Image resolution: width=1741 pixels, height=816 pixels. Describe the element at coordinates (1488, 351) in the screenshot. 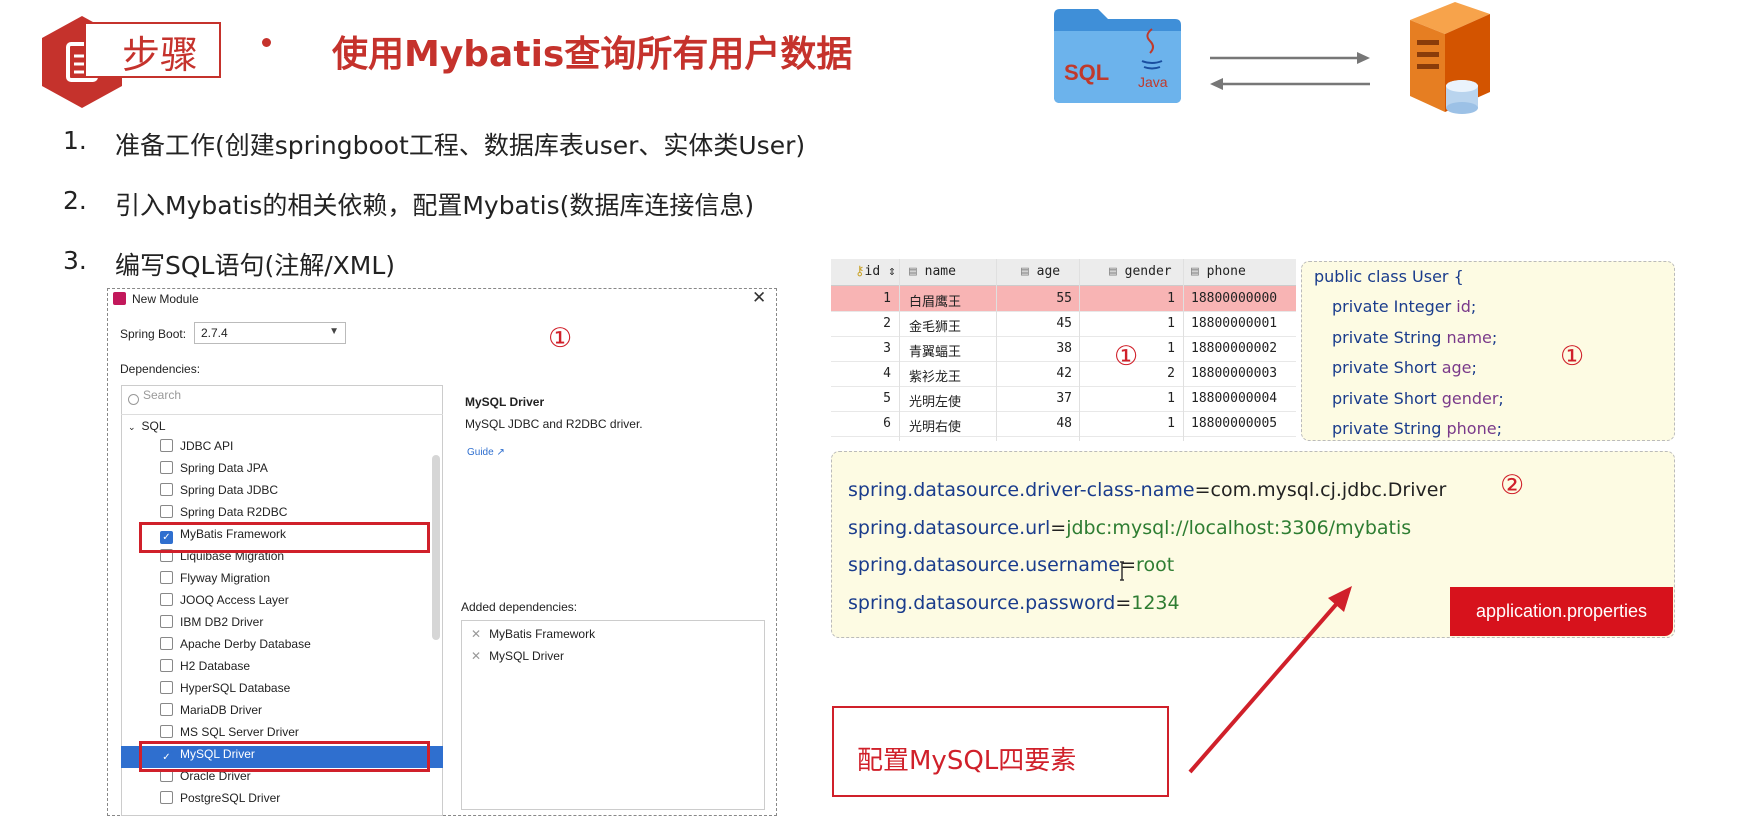

I see `entity-class-box` at that location.